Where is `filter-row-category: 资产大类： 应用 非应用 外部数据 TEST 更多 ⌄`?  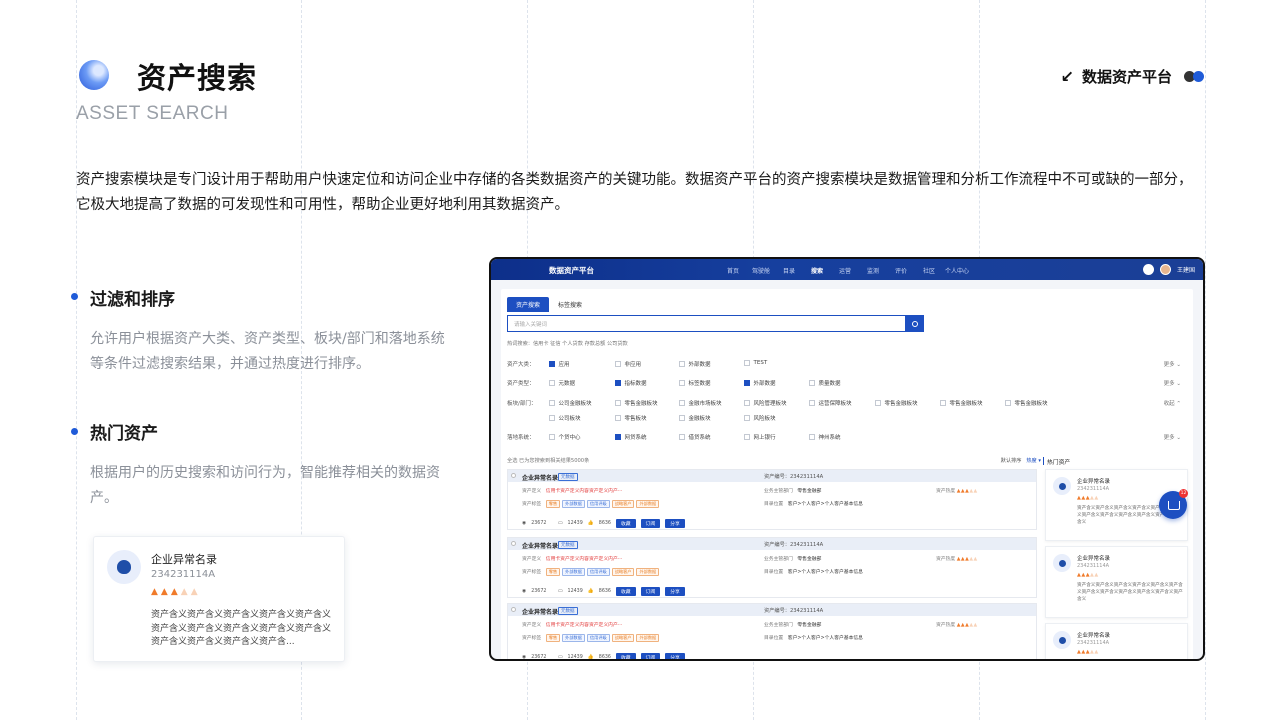 filter-row-category: 资产大类： 应用 非应用 外部数据 TEST 更多 ⌄ is located at coordinates (847, 366).